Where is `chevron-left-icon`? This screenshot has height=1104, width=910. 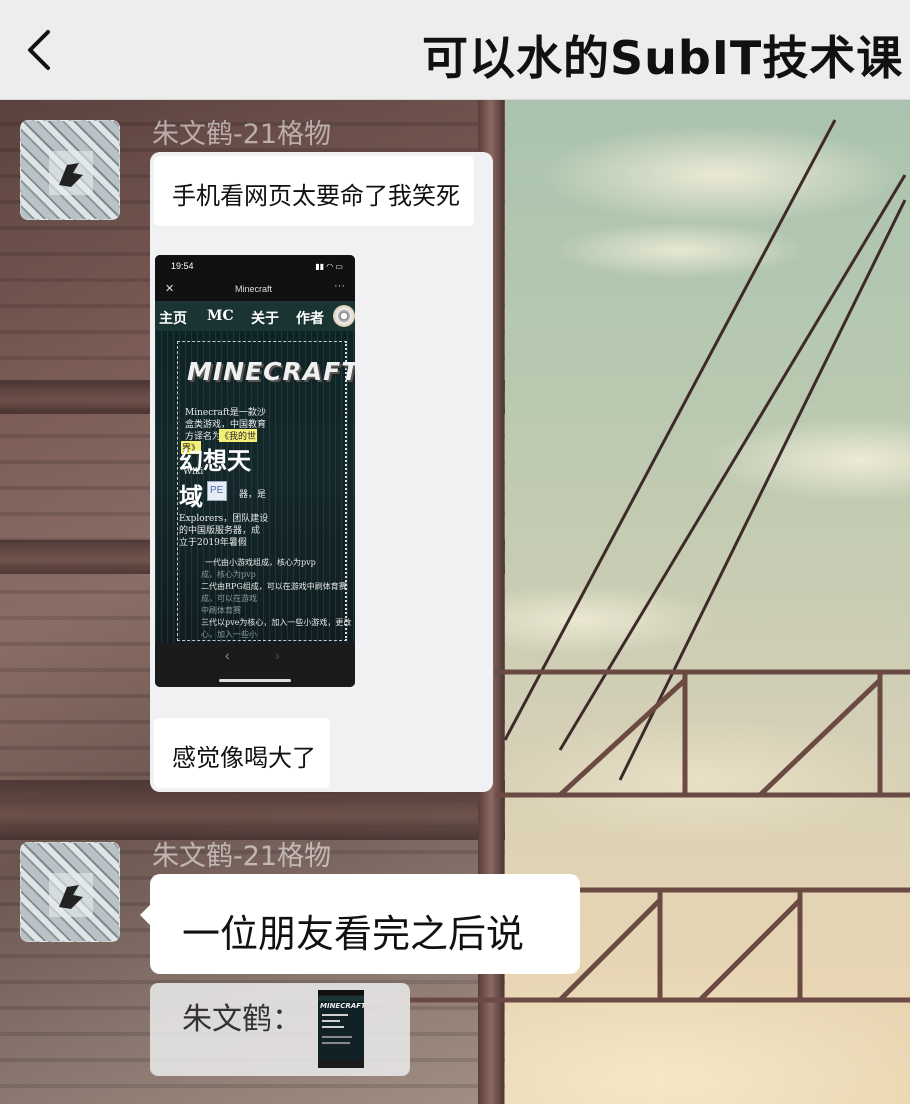 chevron-left-icon is located at coordinates (39, 50).